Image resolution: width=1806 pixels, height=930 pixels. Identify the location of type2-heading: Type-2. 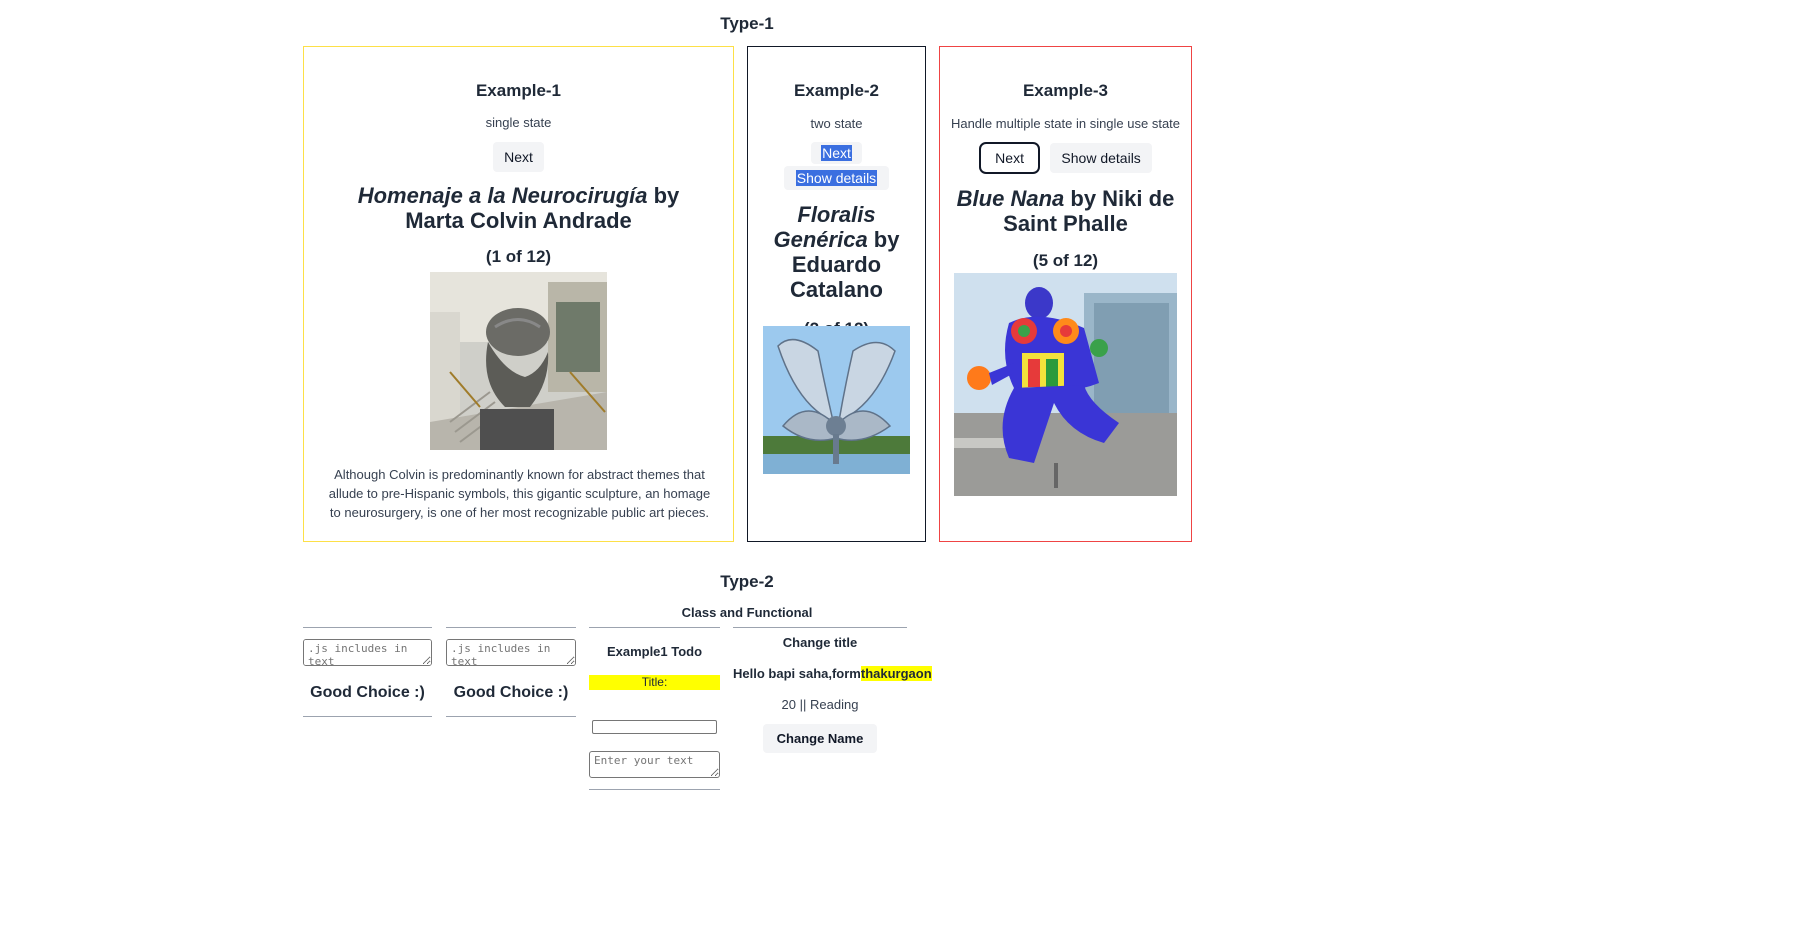
(747, 581).